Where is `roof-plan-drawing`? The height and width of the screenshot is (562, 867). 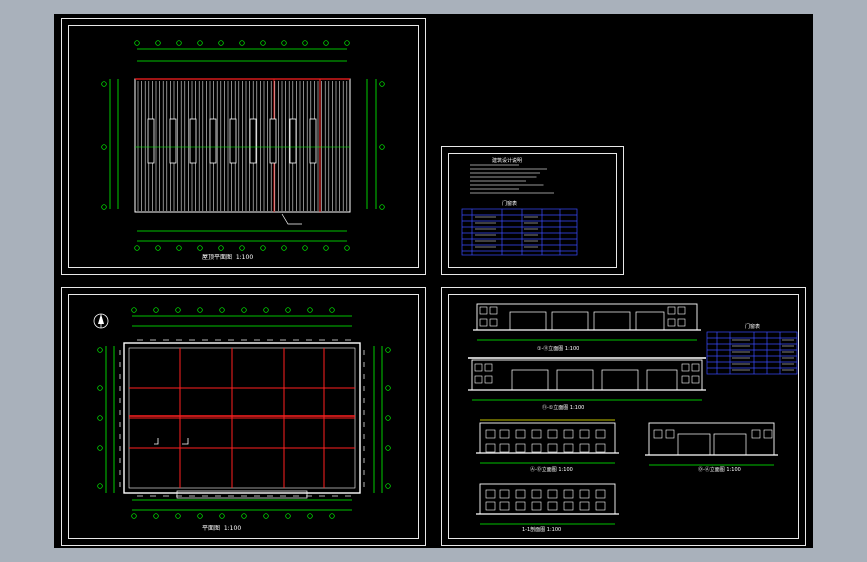
roof-plan-drawing is located at coordinates (243, 145).